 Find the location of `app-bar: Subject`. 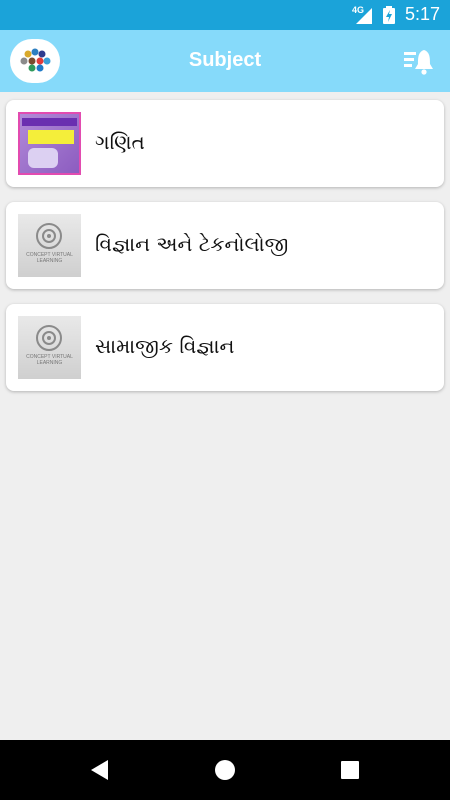

app-bar: Subject is located at coordinates (225, 61).